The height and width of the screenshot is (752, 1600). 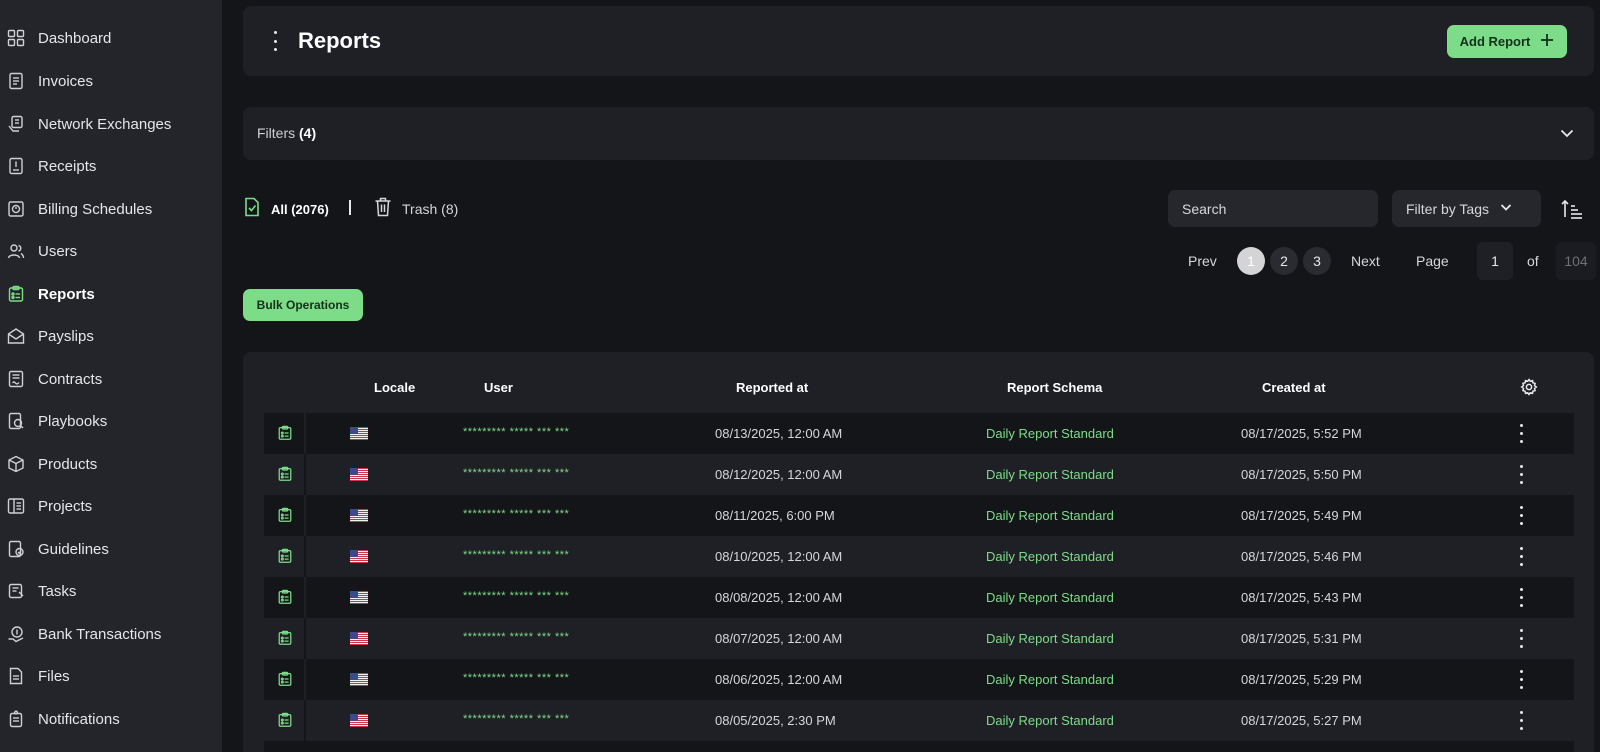 What do you see at coordinates (383, 209) in the screenshot?
I see `trash-icon` at bounding box center [383, 209].